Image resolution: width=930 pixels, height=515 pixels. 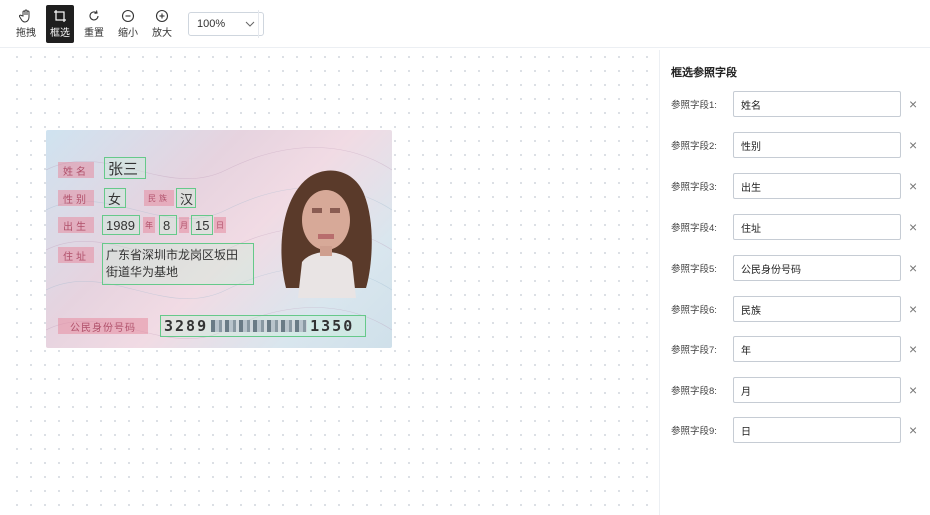 I want to click on field-input-9: 日, so click(x=817, y=430).